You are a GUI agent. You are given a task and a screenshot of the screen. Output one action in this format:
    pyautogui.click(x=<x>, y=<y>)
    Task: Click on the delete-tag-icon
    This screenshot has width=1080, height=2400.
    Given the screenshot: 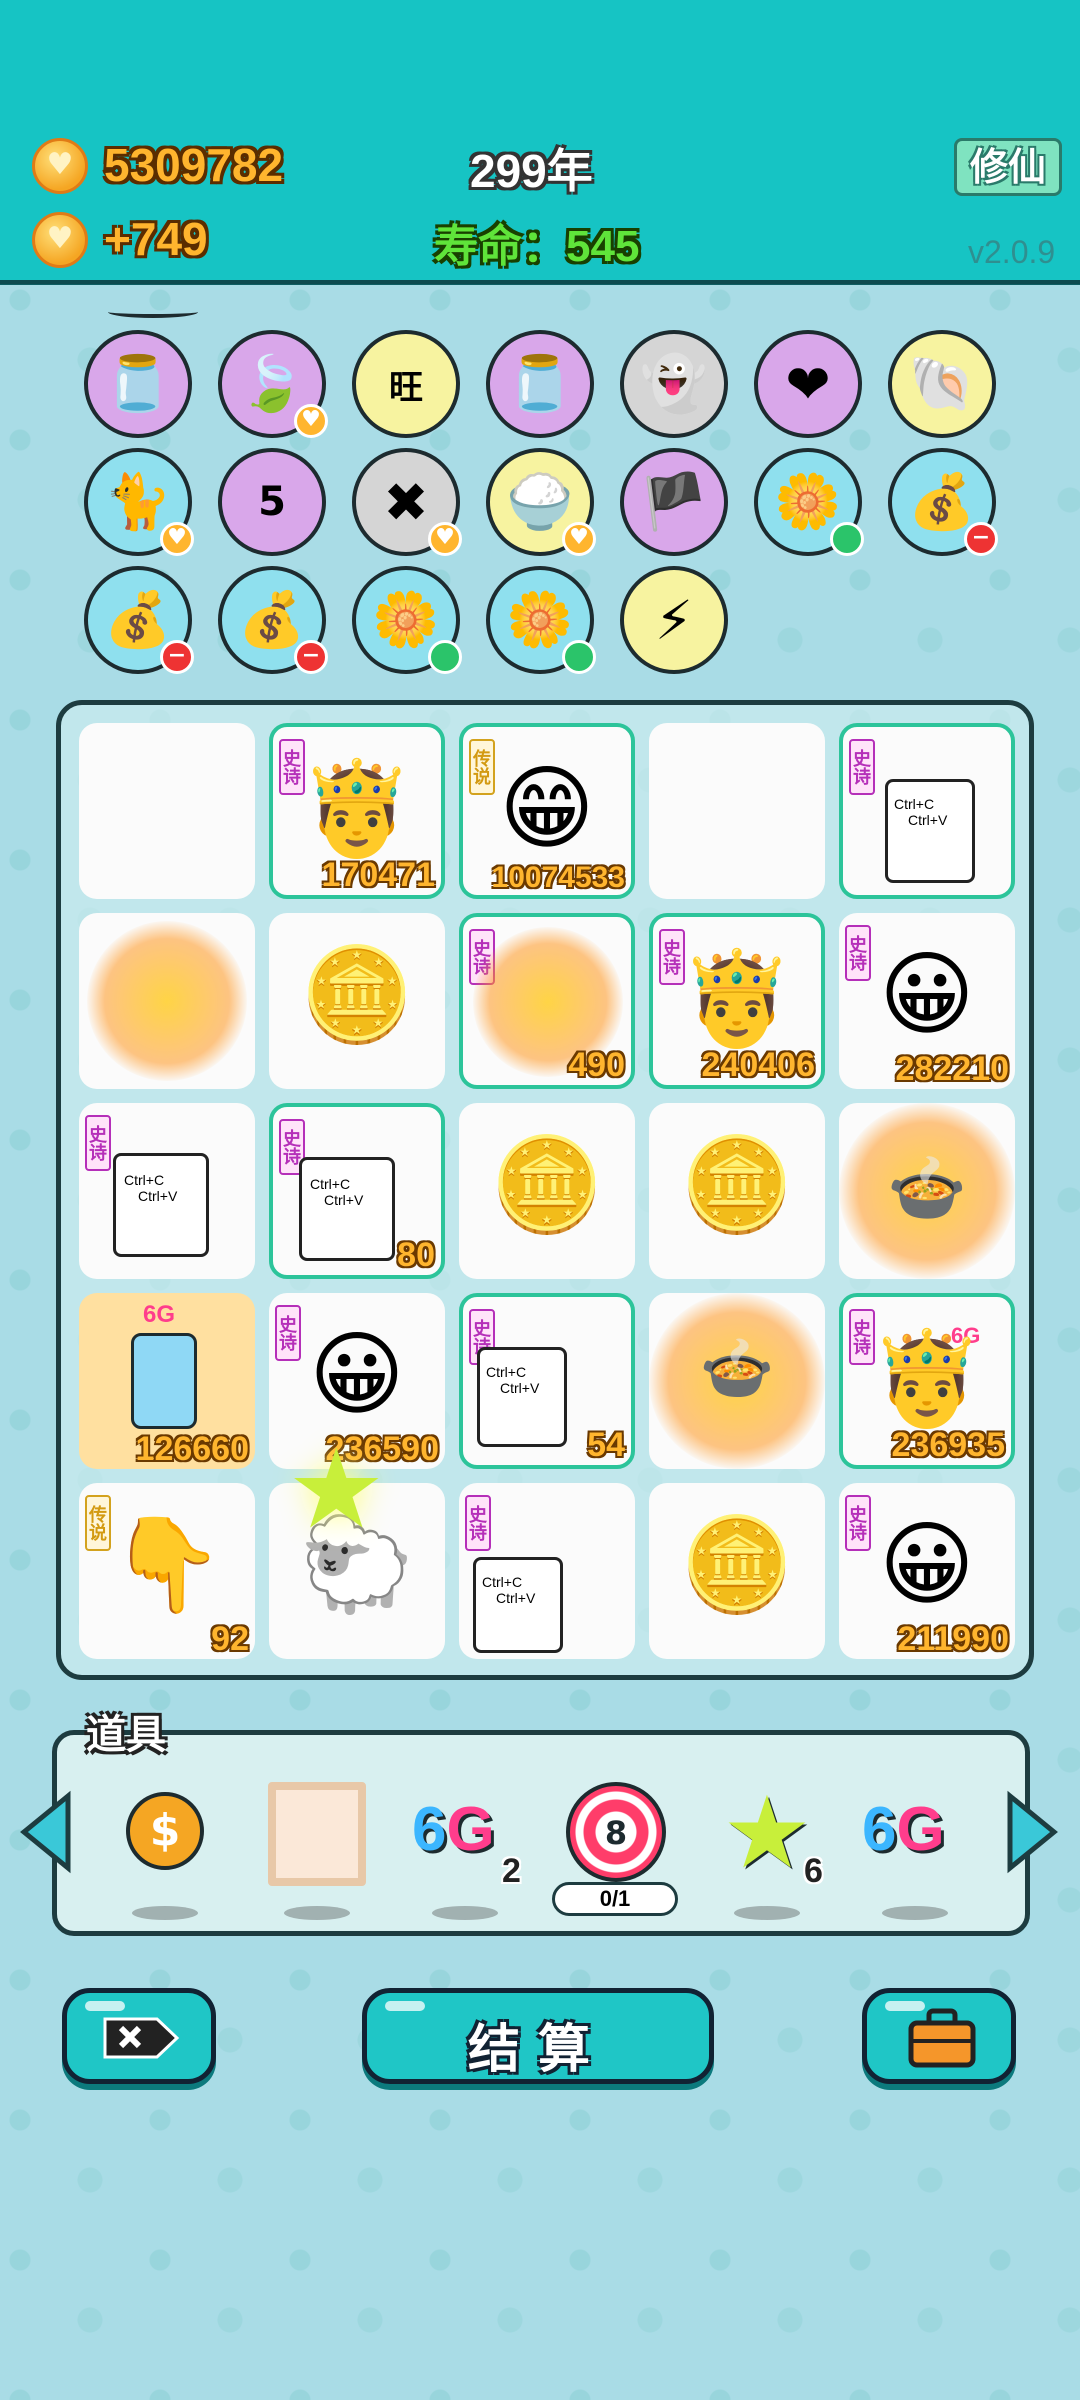 What is the action you would take?
    pyautogui.click(x=141, y=2038)
    